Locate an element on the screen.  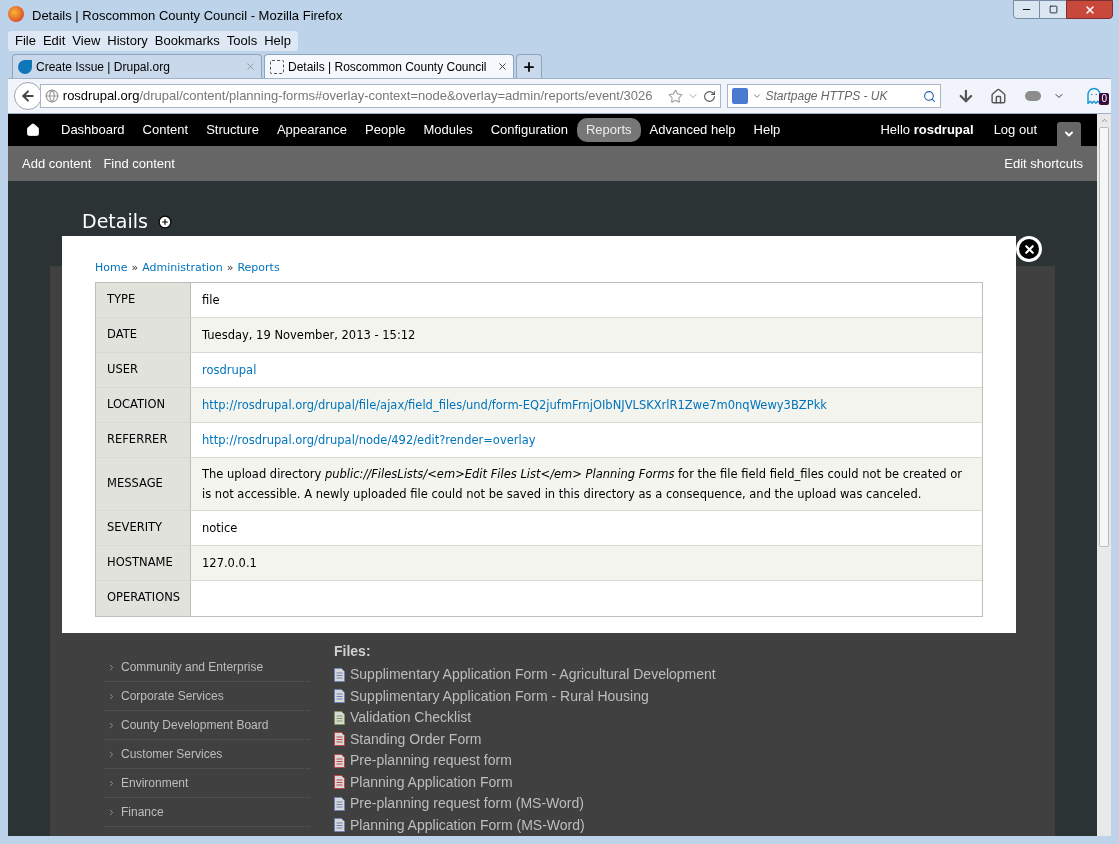
drop-logo-icon is located at coordinates (25, 66).